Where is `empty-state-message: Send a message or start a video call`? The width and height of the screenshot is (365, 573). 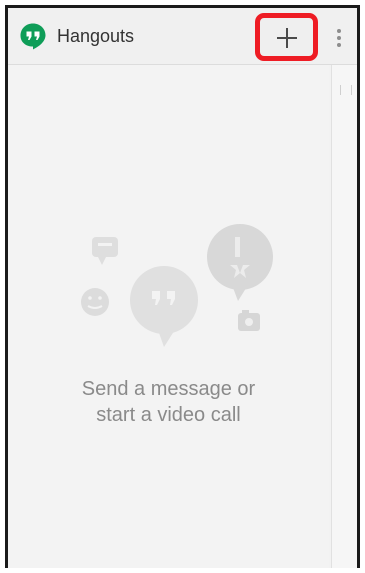 empty-state-message: Send a message or start a video call is located at coordinates (168, 402).